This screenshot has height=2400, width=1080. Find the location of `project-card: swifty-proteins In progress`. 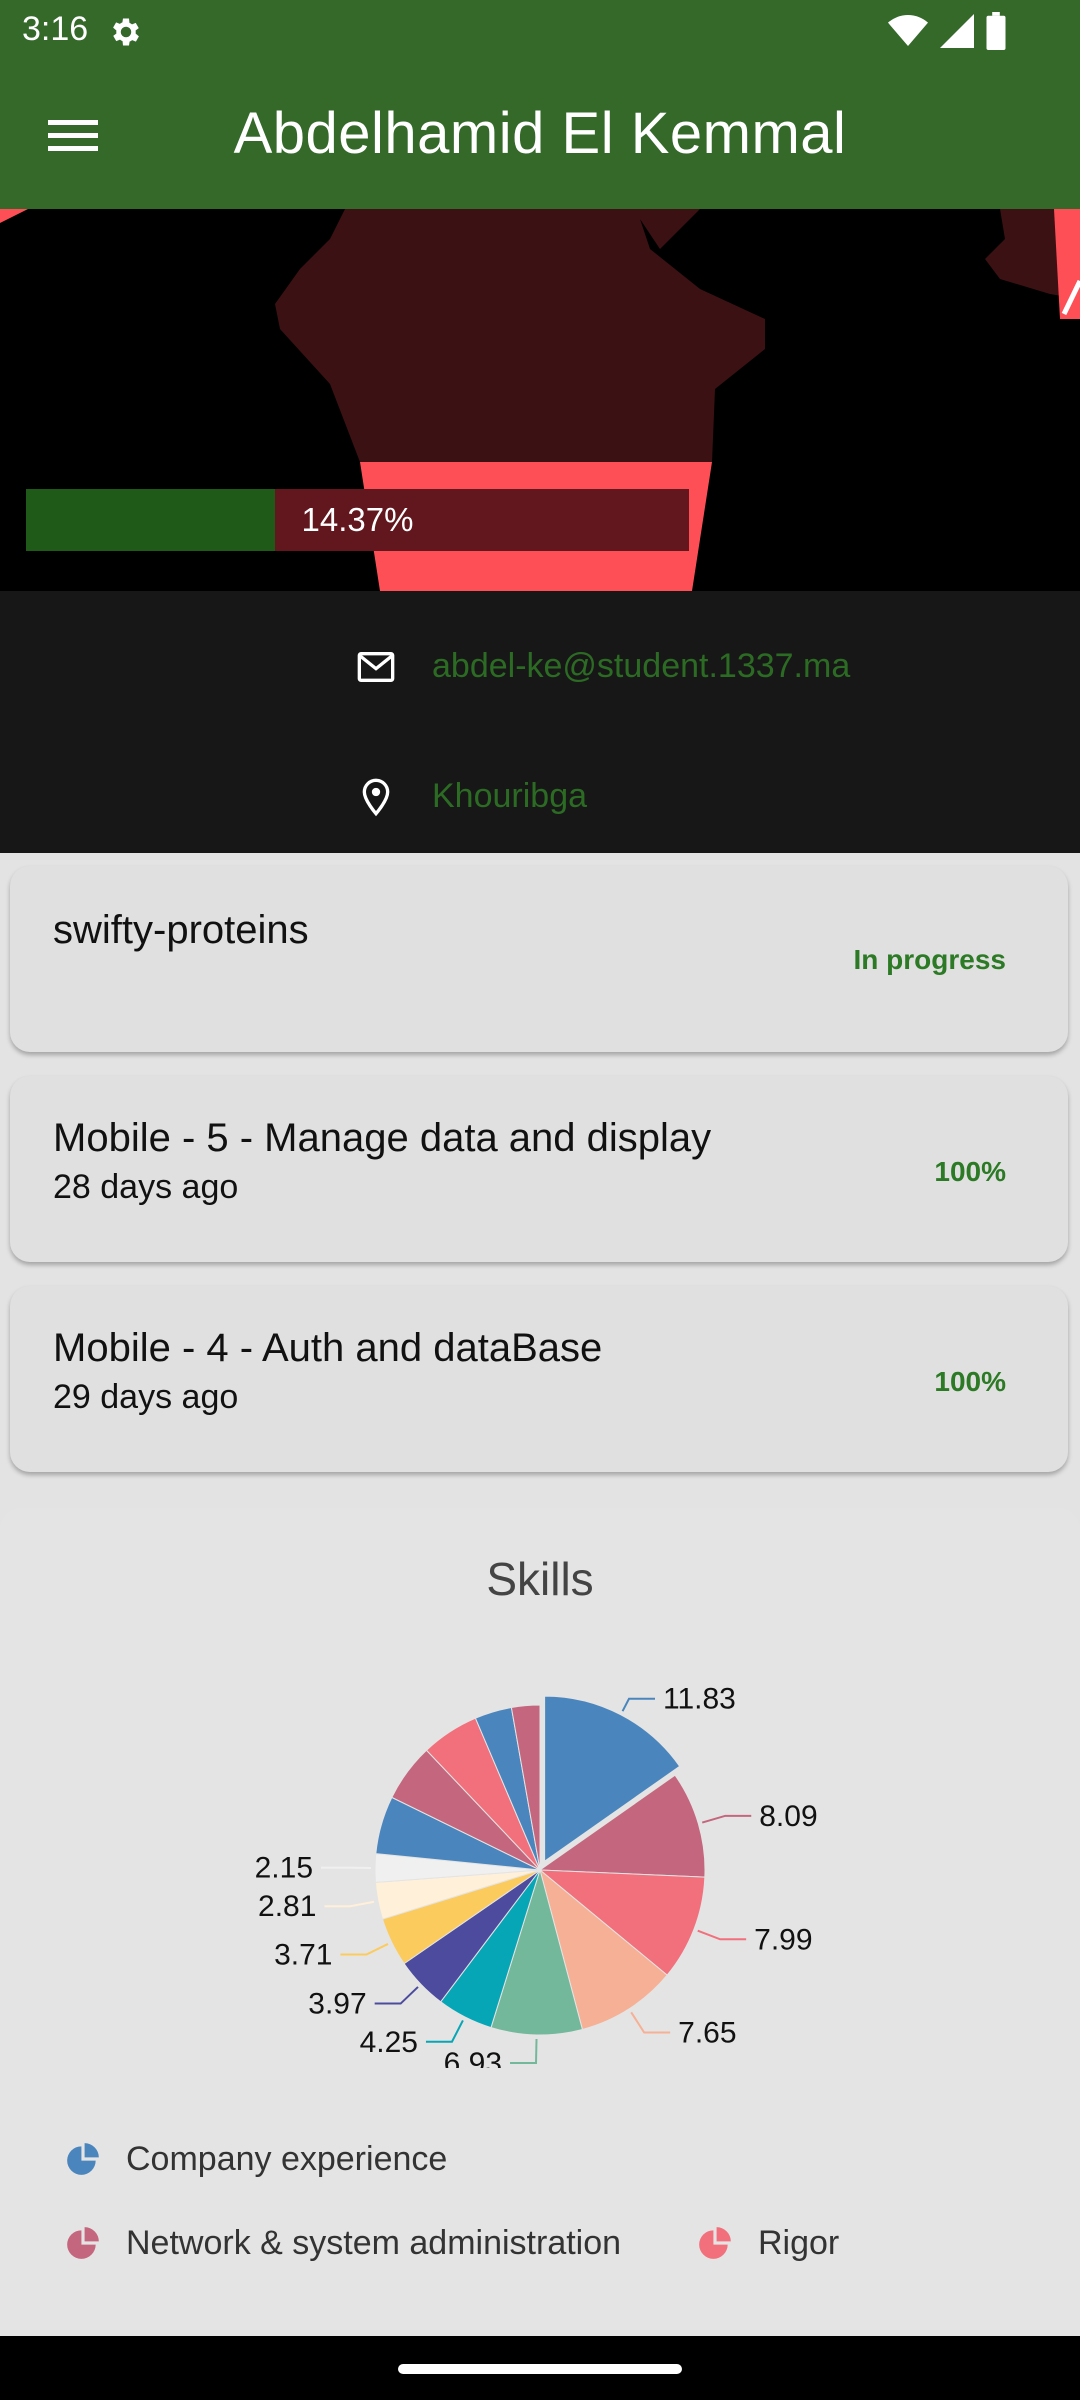

project-card: swifty-proteins In progress is located at coordinates (539, 959).